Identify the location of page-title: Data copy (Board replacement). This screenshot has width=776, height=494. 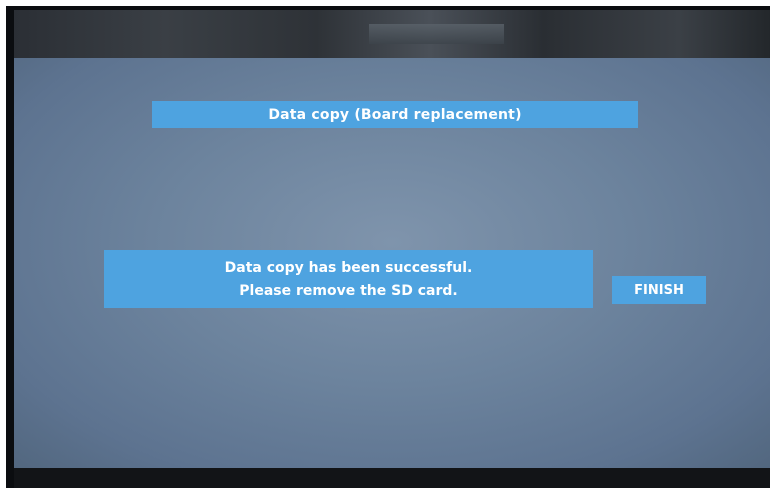
(395, 114).